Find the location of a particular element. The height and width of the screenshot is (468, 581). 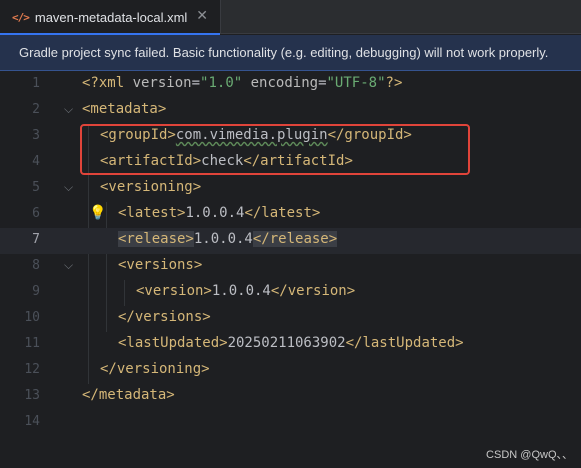

line-number: 12 is located at coordinates (32, 369).